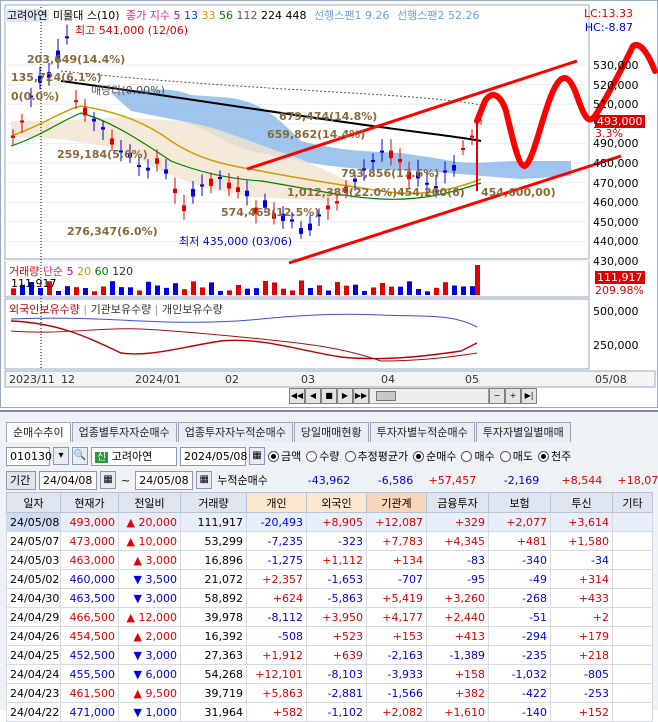 The image size is (658, 722). Describe the element at coordinates (396, 674) in the screenshot. I see `cell-ins: -3,933` at that location.